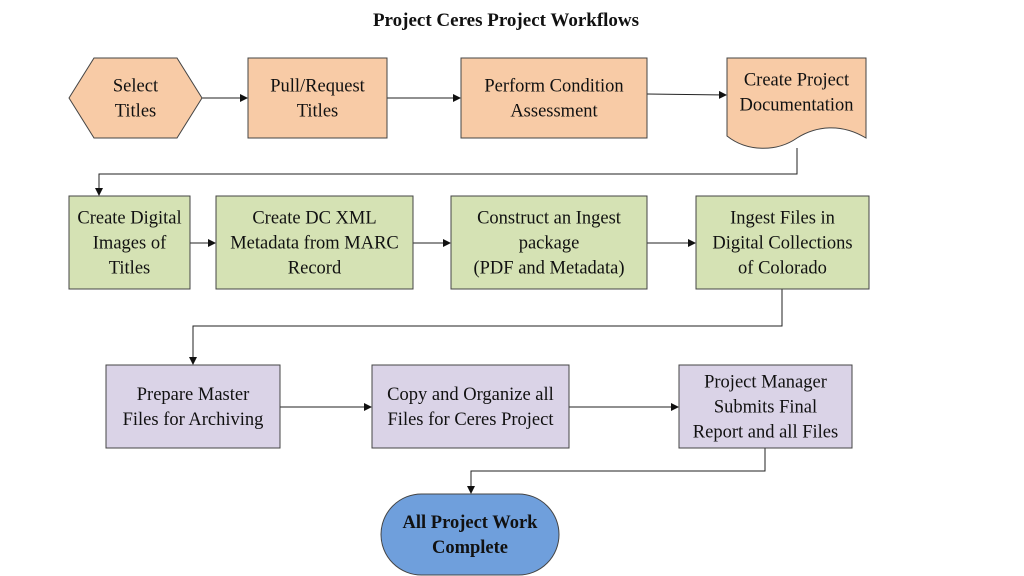 This screenshot has height=576, width=1024. I want to click on node-label: Copy and Organize all, so click(470, 395).